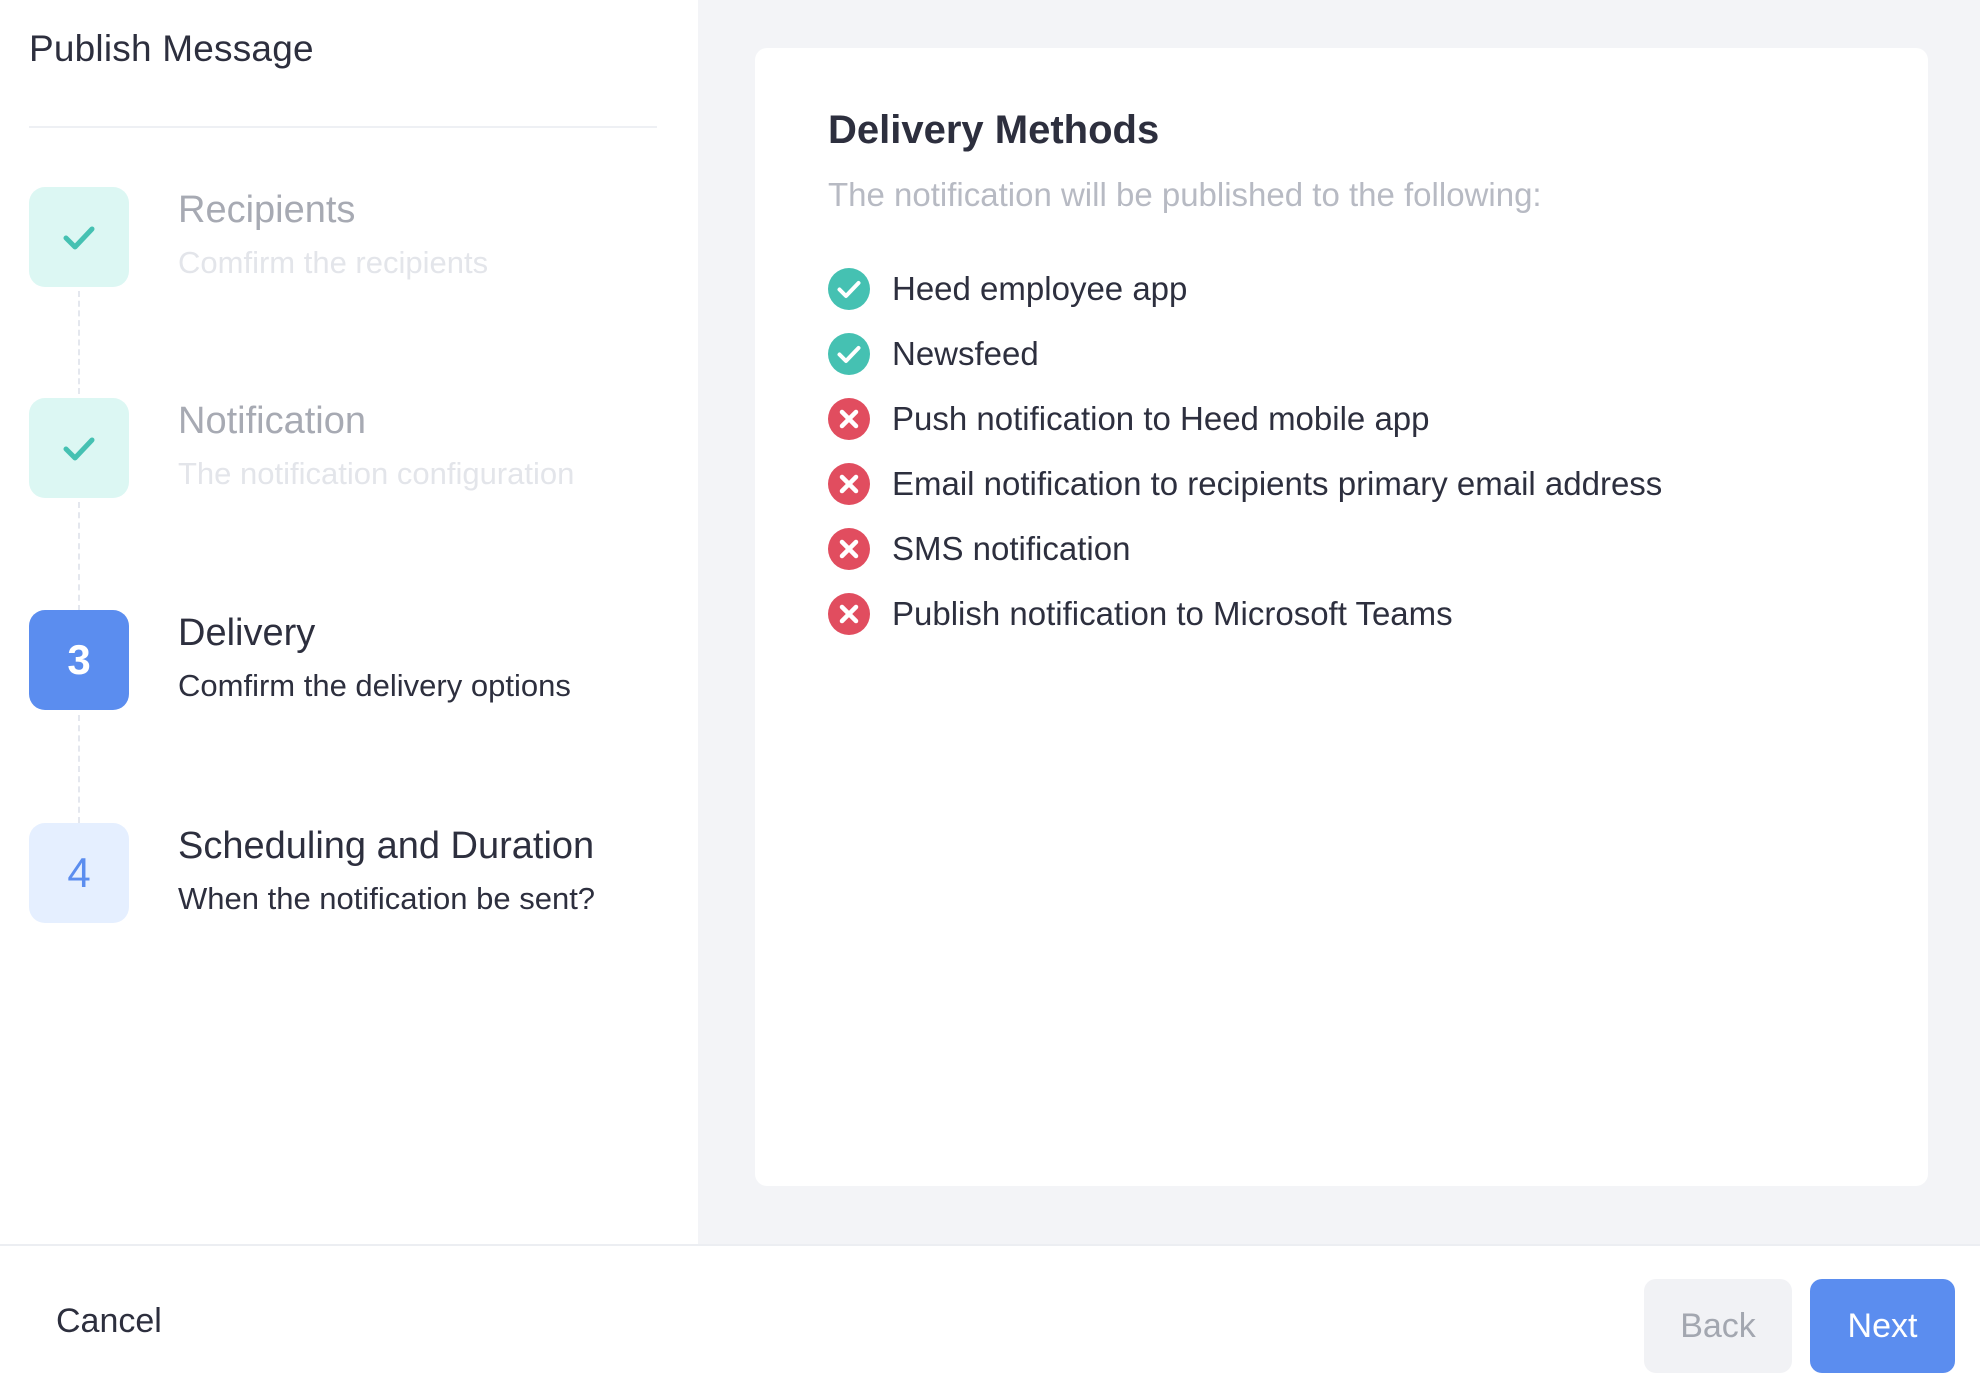 The width and height of the screenshot is (1980, 1395). What do you see at coordinates (387, 898) in the screenshot?
I see `step-subtitle: When the notification be sent?` at bounding box center [387, 898].